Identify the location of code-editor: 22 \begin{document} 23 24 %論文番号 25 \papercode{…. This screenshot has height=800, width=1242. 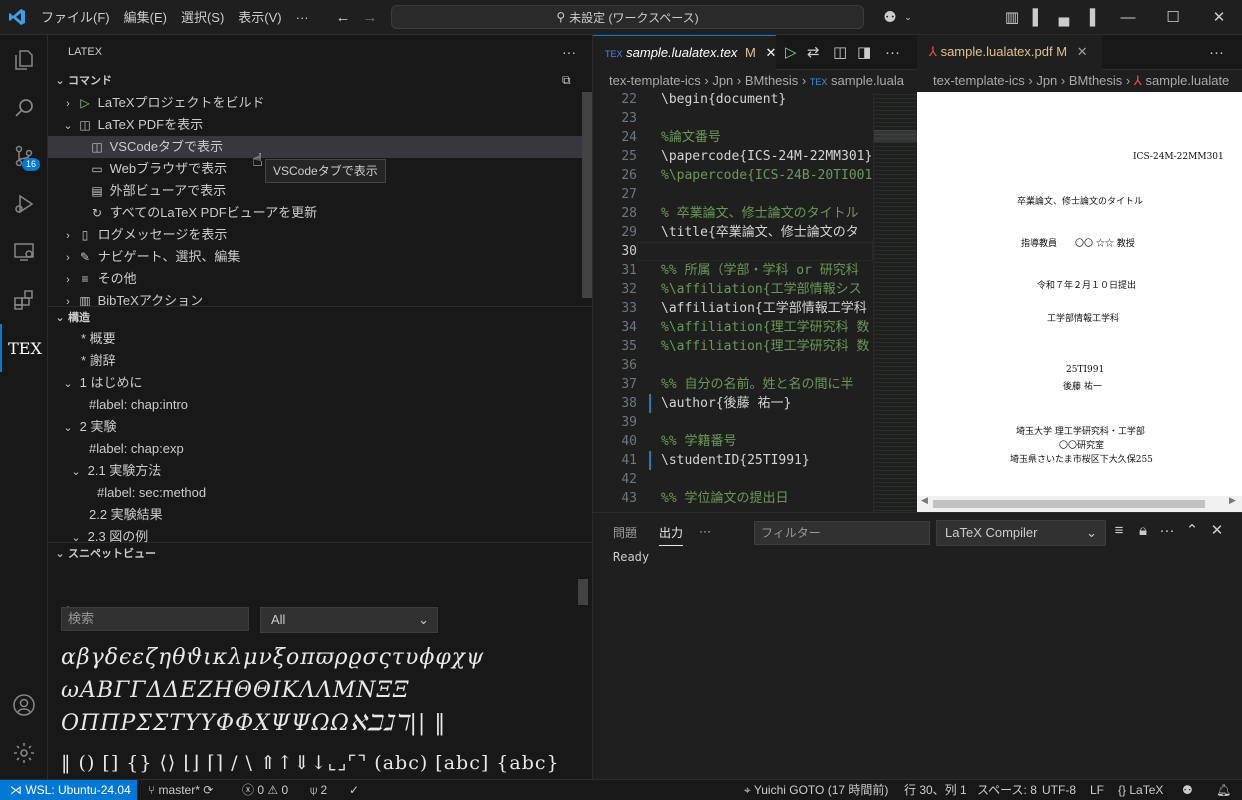
(733, 302).